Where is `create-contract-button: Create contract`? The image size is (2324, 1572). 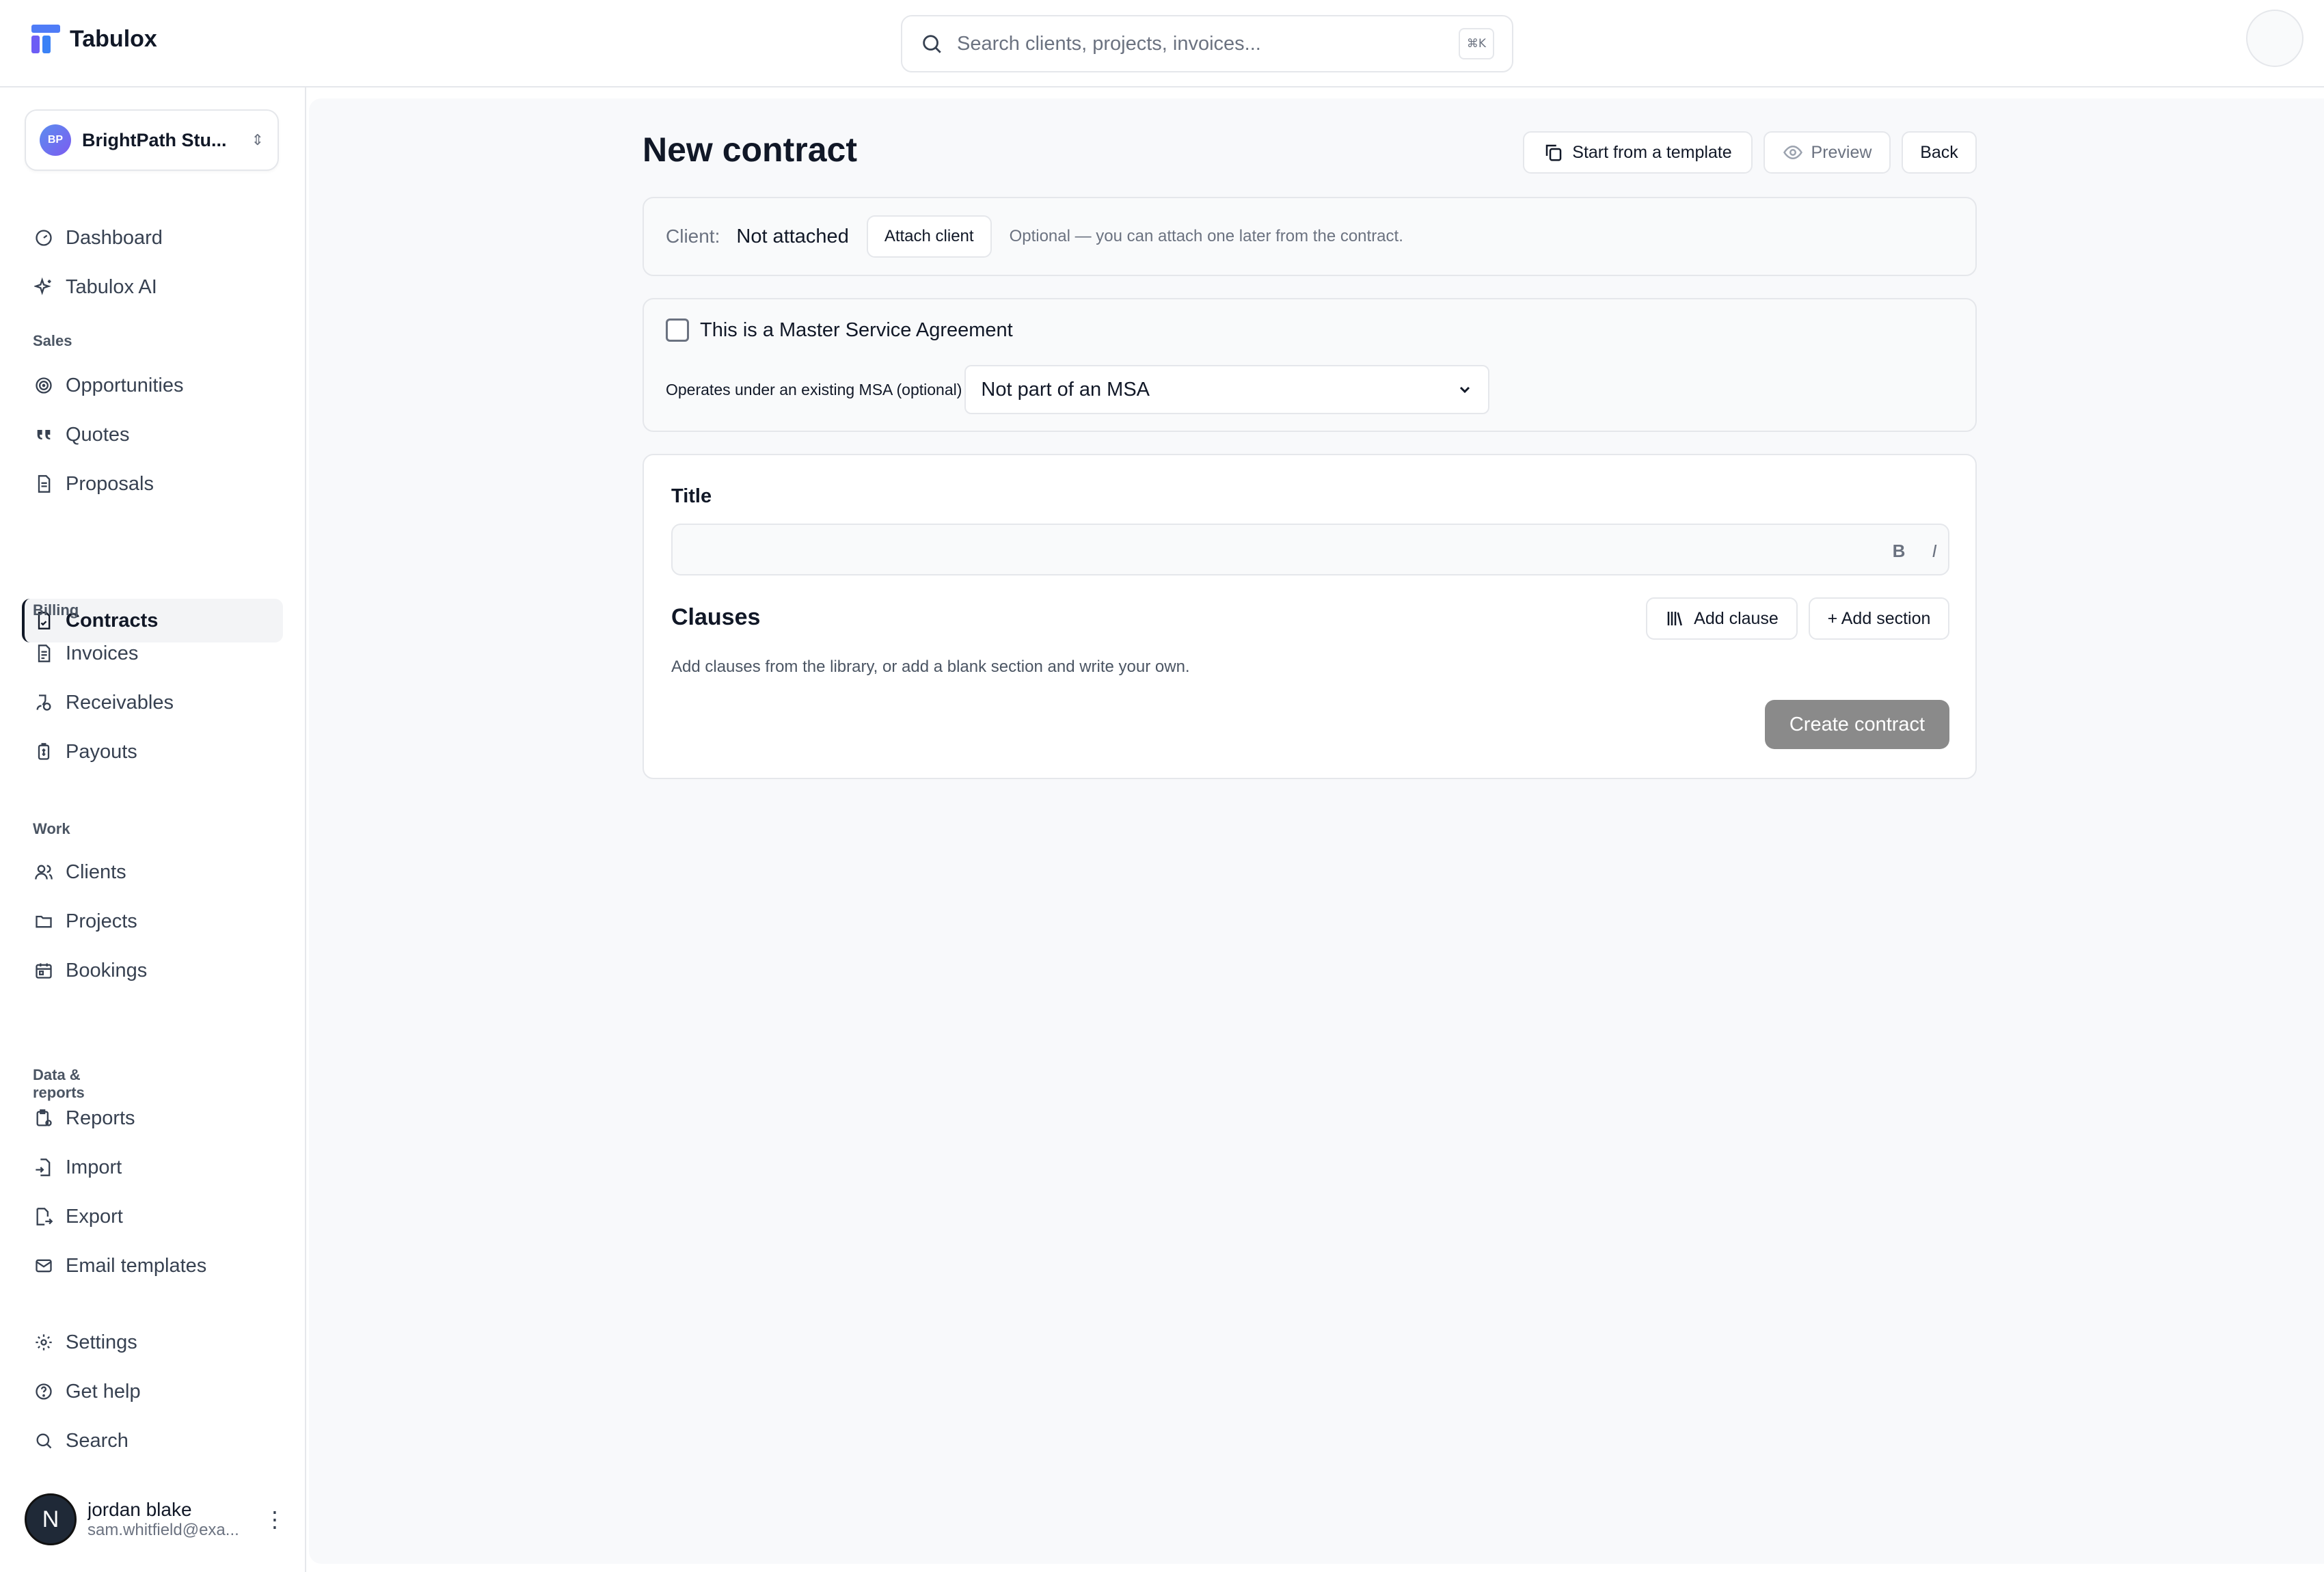 create-contract-button: Create contract is located at coordinates (1857, 725).